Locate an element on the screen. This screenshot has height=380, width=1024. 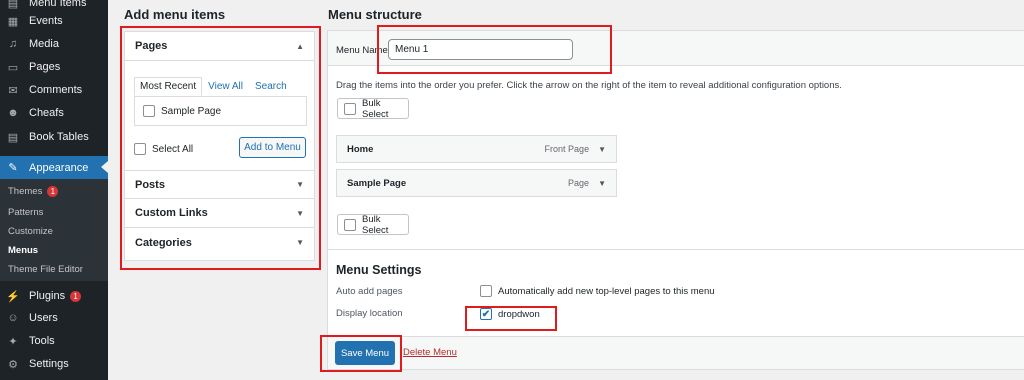
sidebar-item-settings: ⚙ Settings is located at coordinates (54, 364).